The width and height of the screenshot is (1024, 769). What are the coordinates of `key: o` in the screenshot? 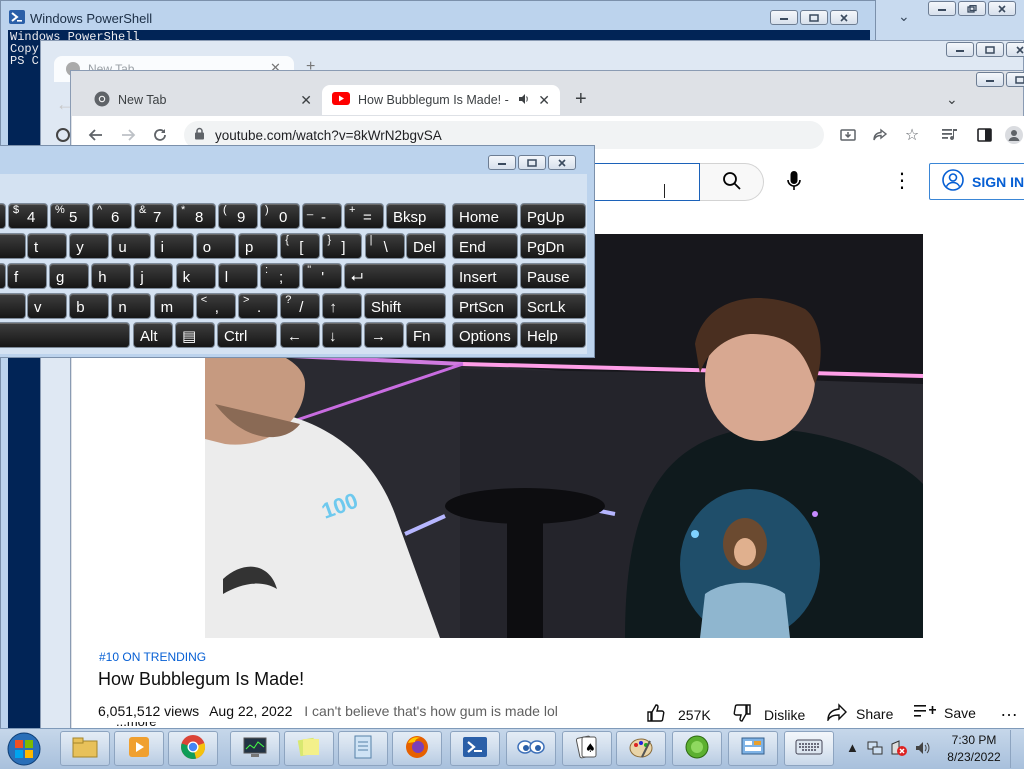 It's located at (215, 246).